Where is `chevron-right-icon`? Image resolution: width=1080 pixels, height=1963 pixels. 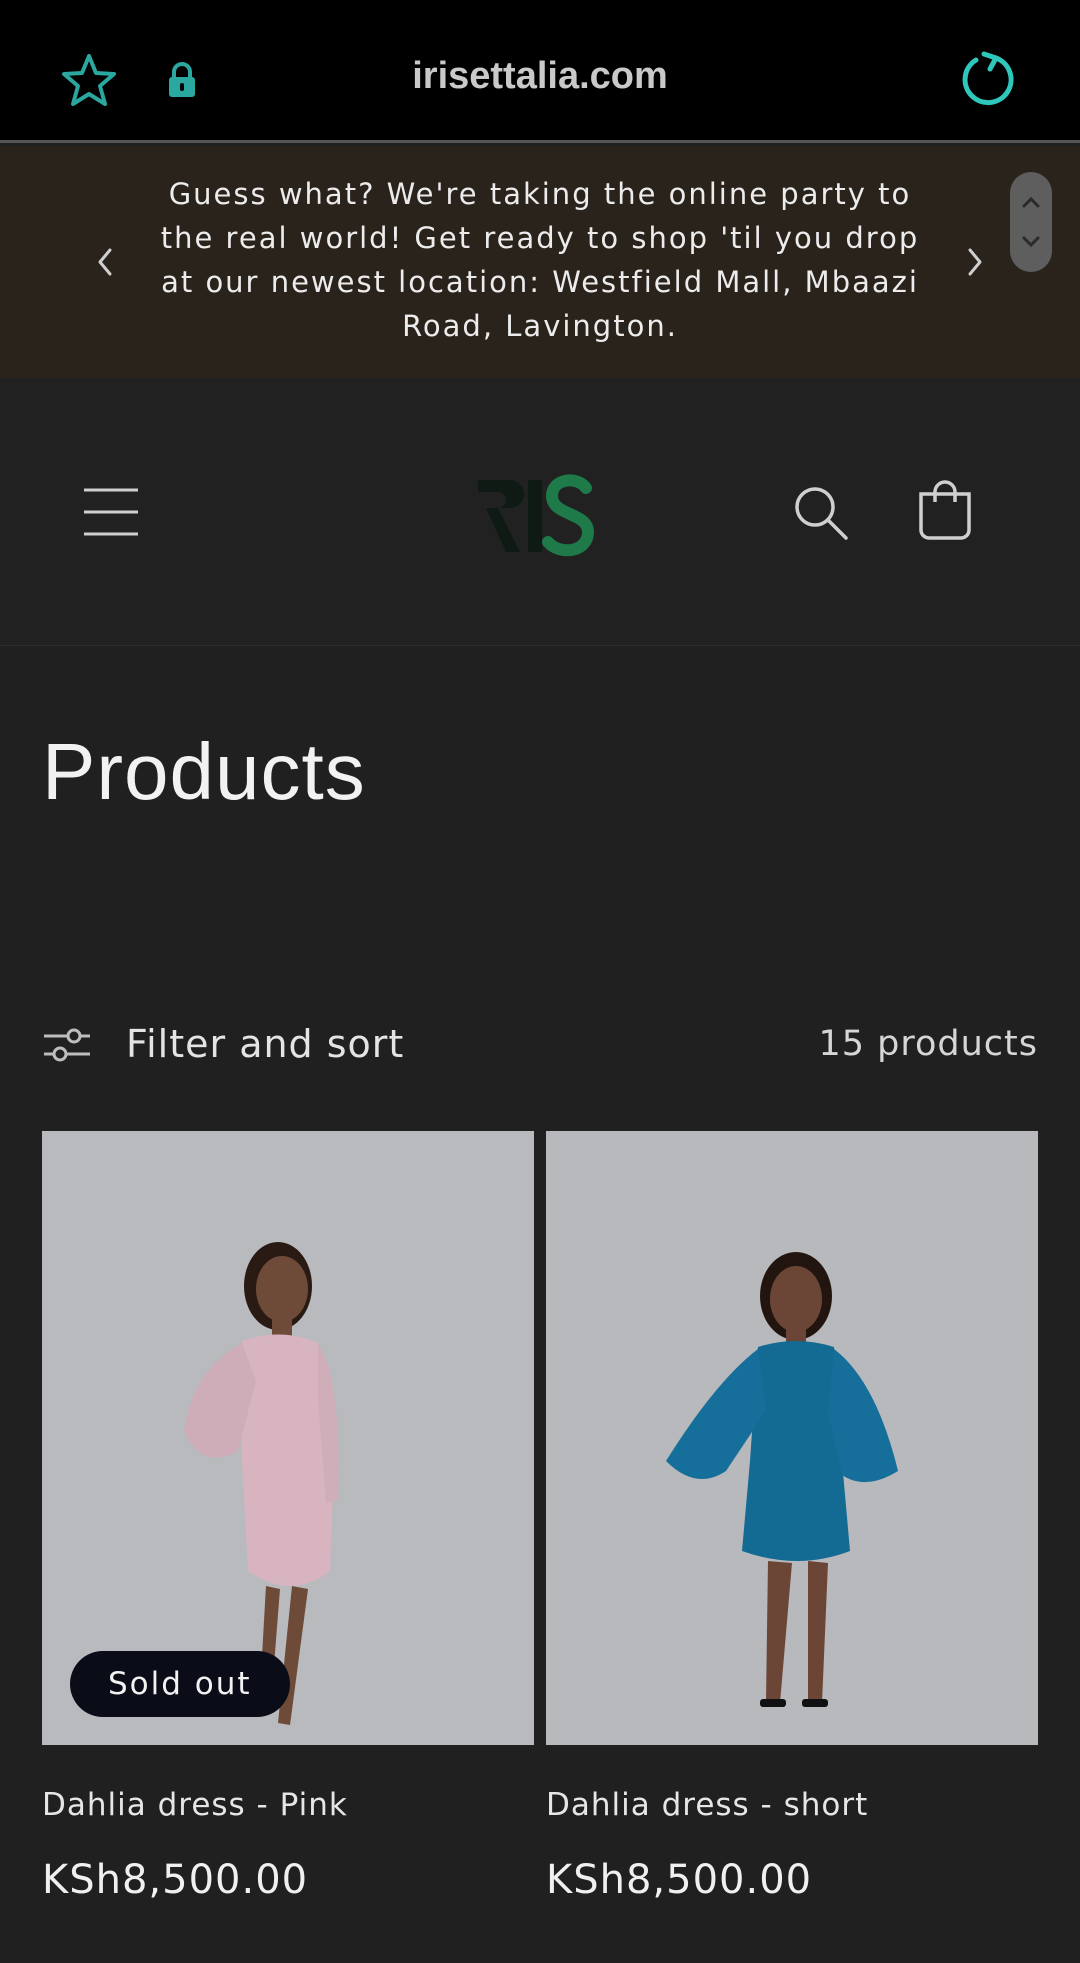 chevron-right-icon is located at coordinates (975, 262).